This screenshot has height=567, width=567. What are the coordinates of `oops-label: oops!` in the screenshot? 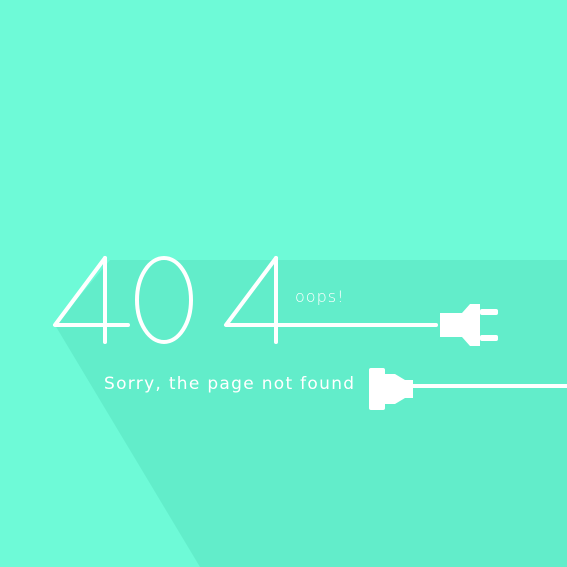 It's located at (320, 296).